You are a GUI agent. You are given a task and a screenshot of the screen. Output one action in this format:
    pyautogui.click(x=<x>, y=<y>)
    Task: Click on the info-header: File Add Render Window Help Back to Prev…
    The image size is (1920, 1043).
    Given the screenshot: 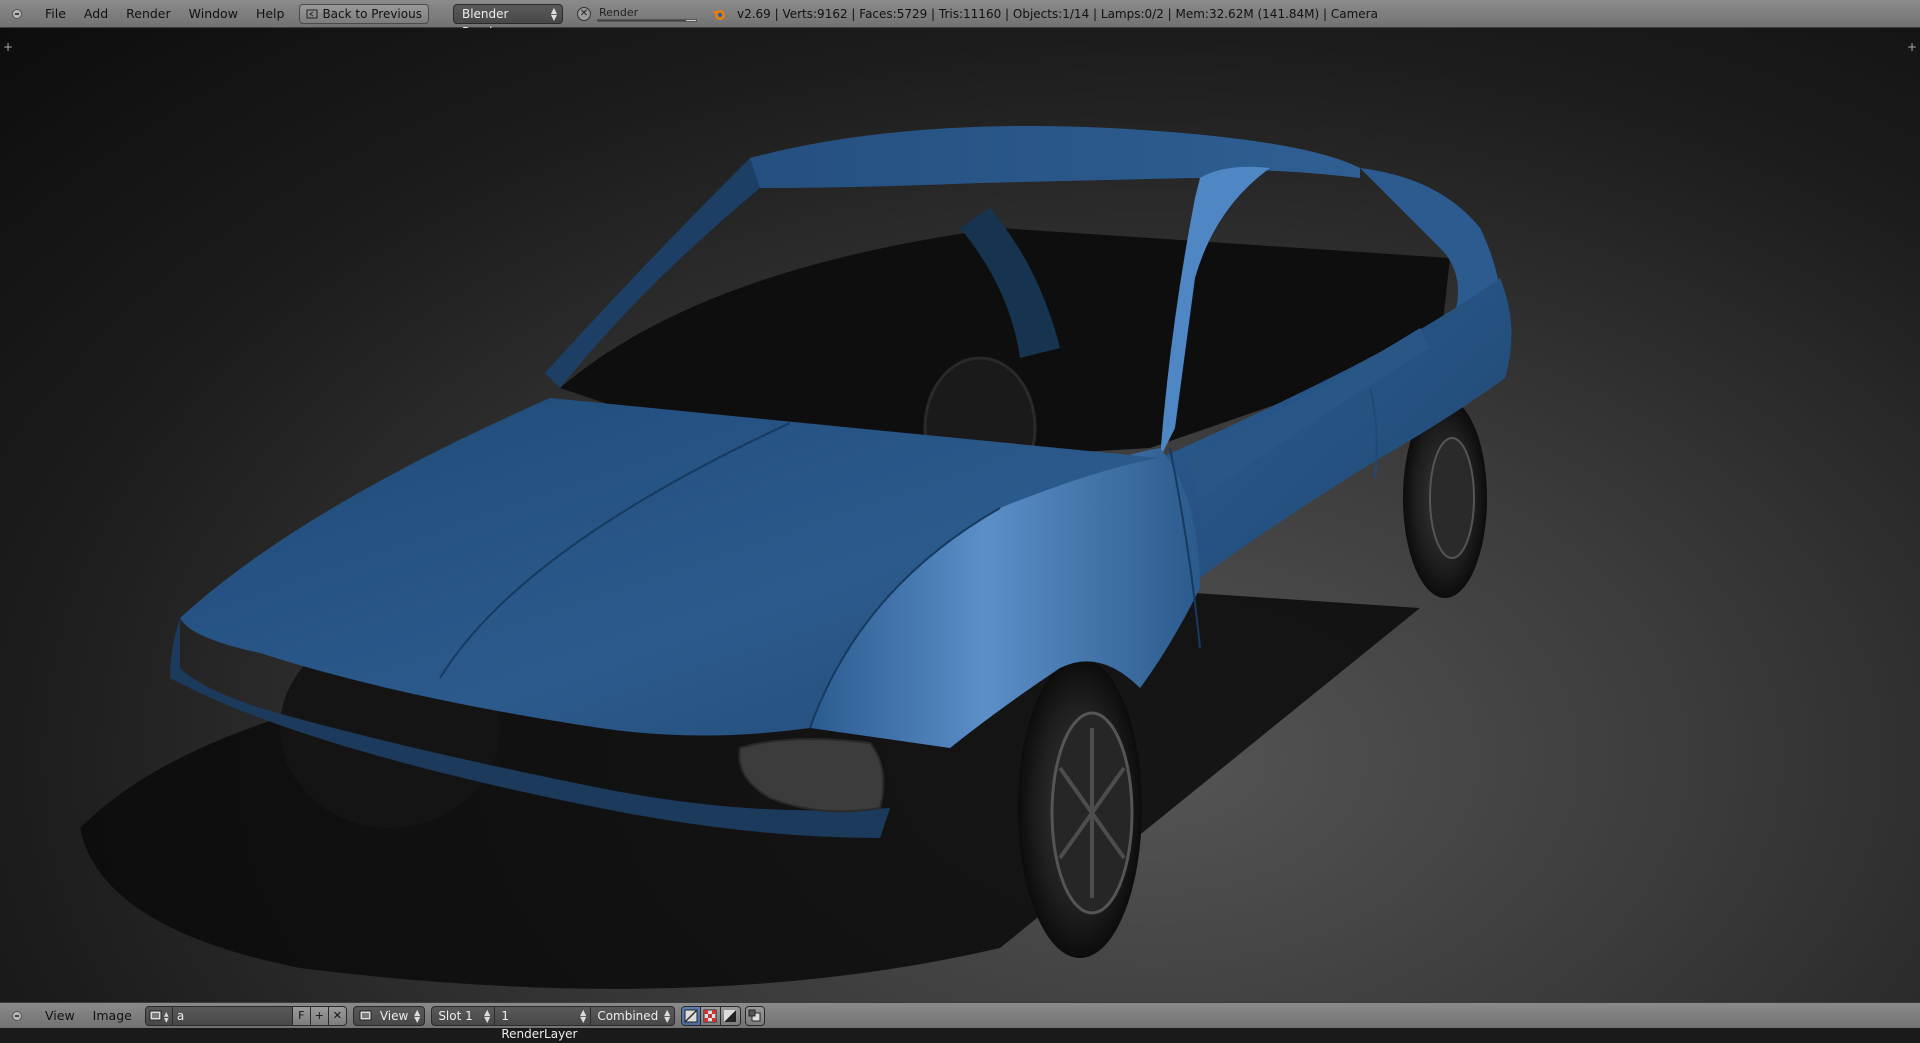 What is the action you would take?
    pyautogui.click(x=960, y=19)
    